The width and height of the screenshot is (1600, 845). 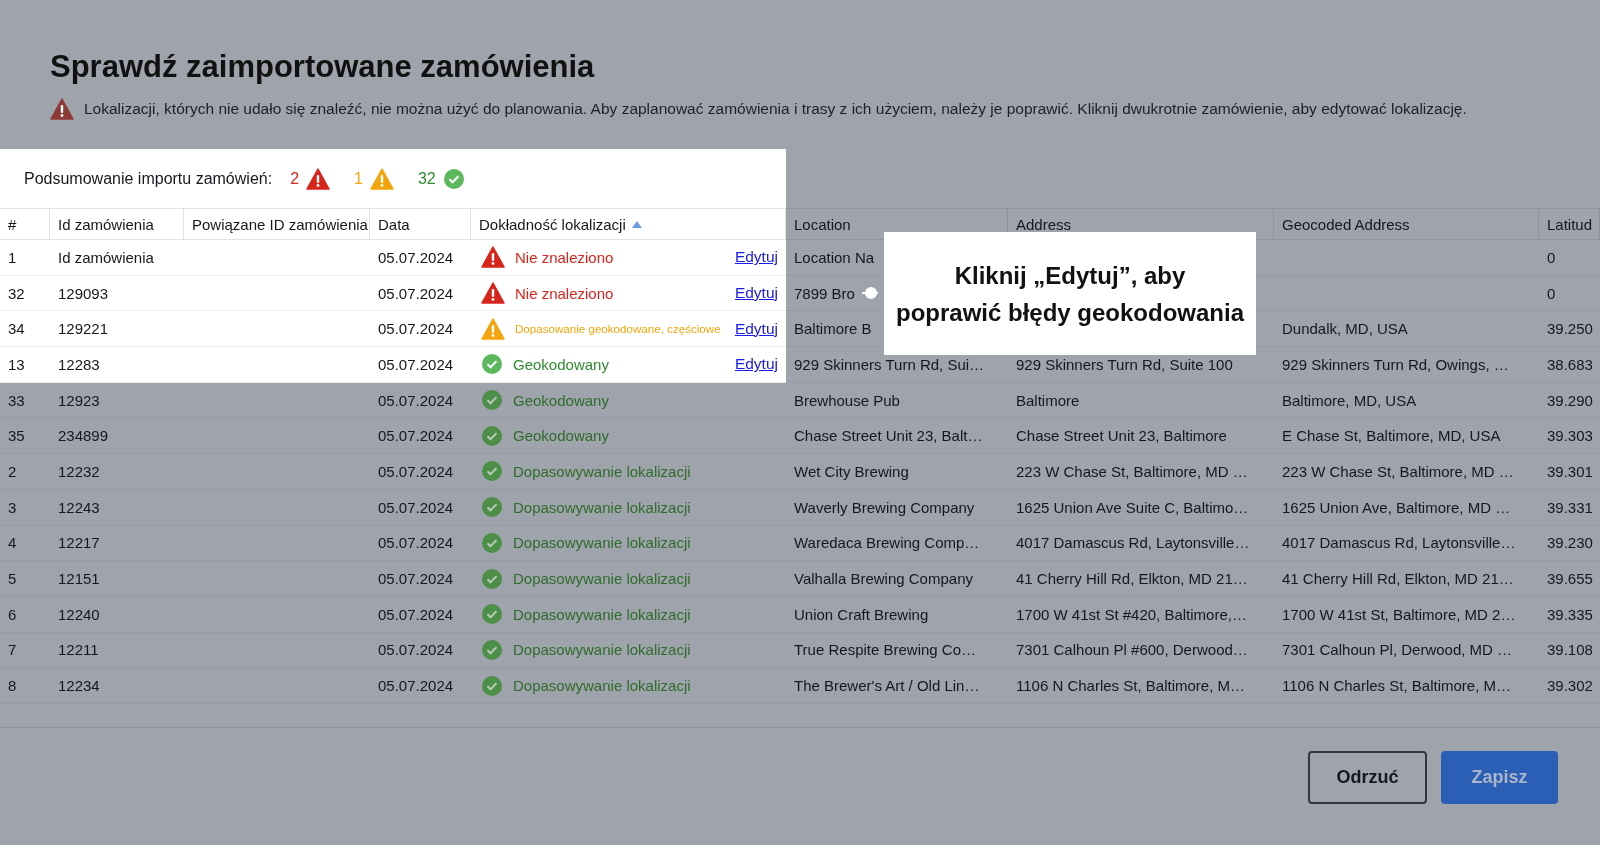 What do you see at coordinates (25, 365) in the screenshot?
I see `table-cell: 13` at bounding box center [25, 365].